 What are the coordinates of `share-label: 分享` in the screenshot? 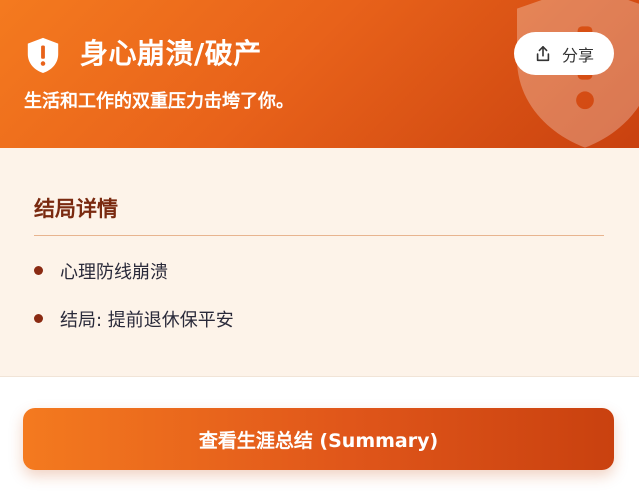 It's located at (577, 55).